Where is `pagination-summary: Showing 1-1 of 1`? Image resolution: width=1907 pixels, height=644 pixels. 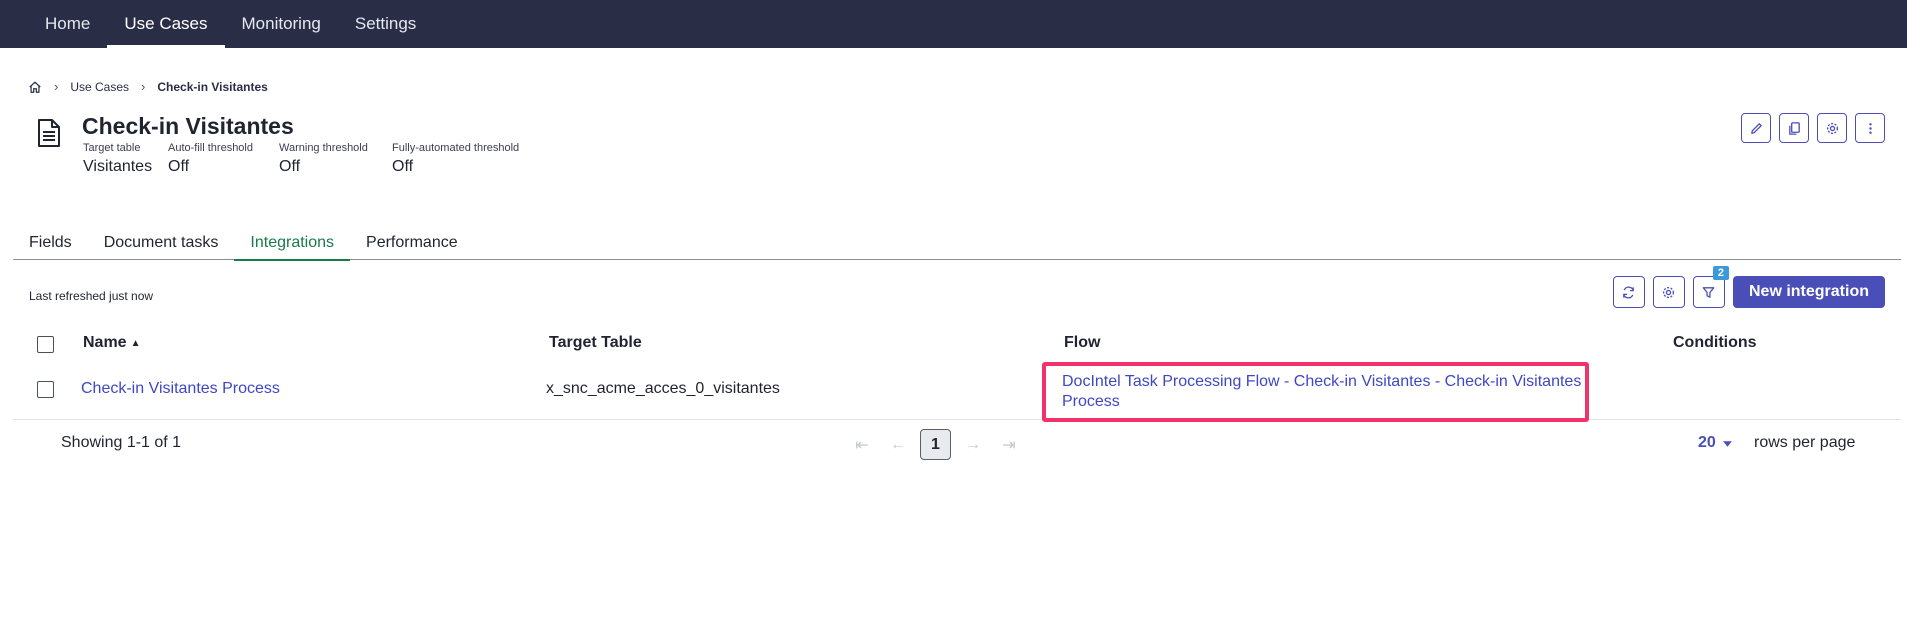
pagination-summary: Showing 1-1 of 1 is located at coordinates (121, 442).